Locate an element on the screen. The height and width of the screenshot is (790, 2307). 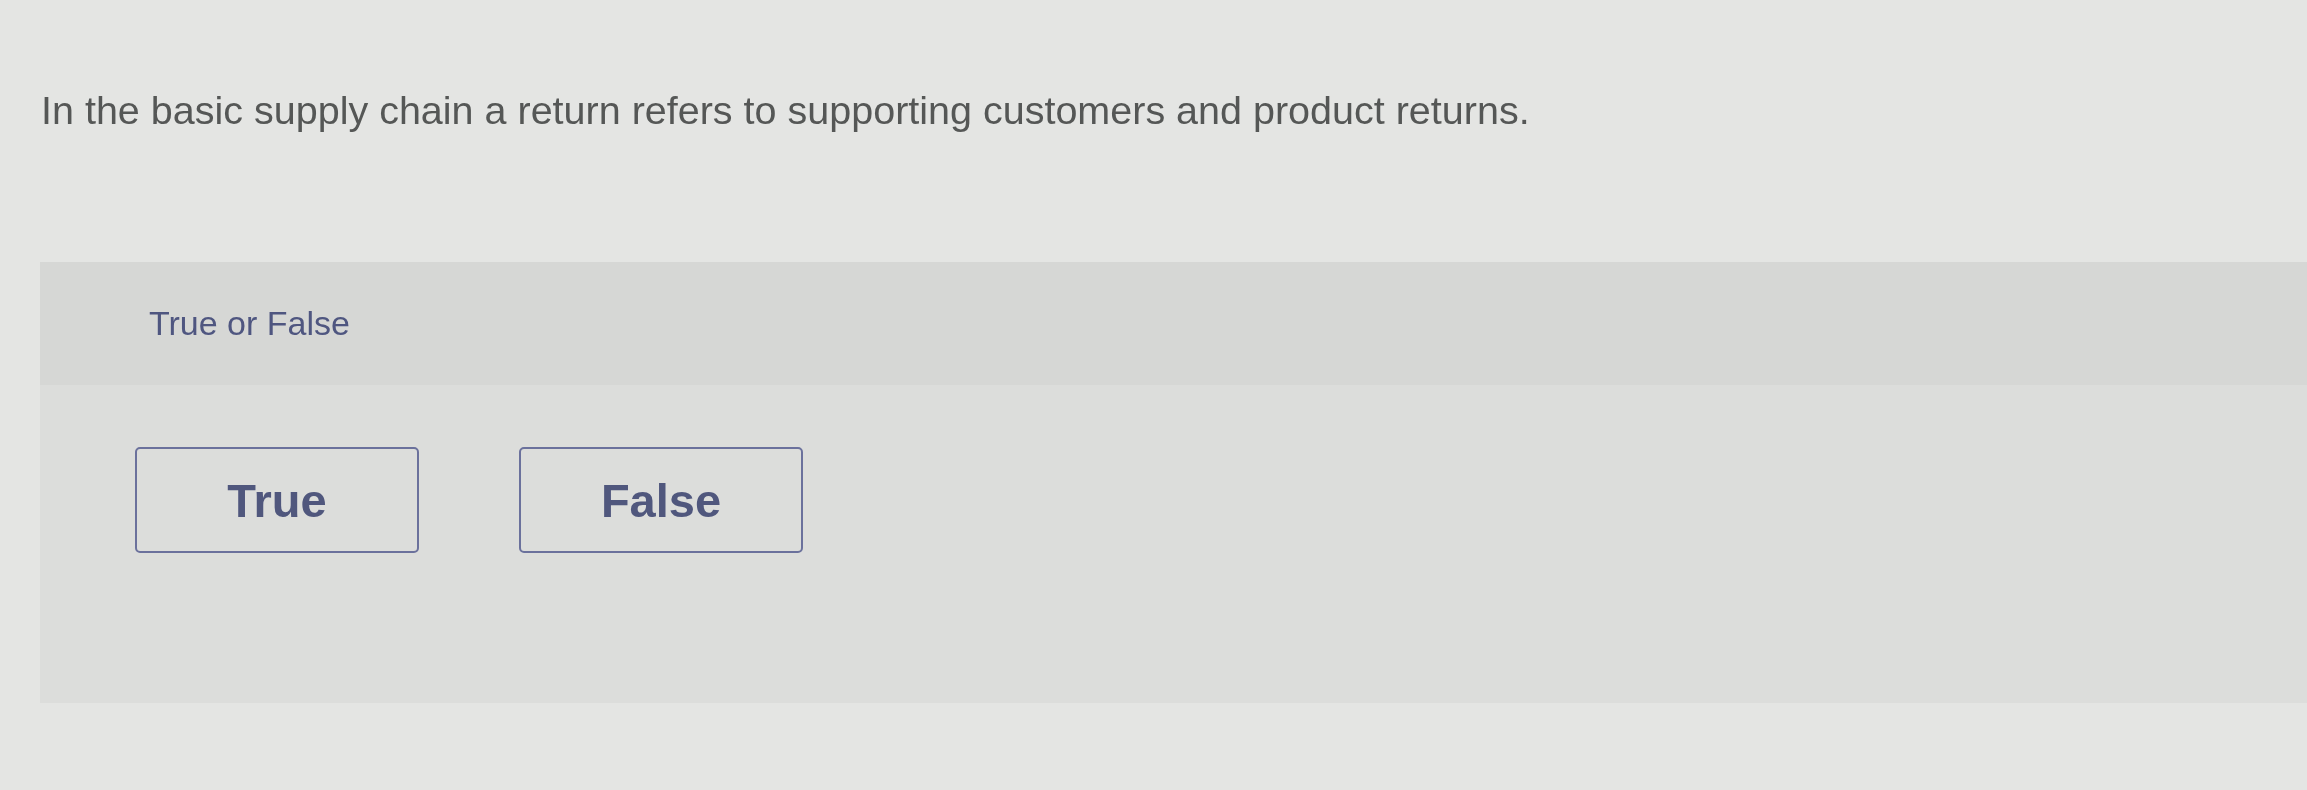
answer-option-button: True is located at coordinates (277, 500).